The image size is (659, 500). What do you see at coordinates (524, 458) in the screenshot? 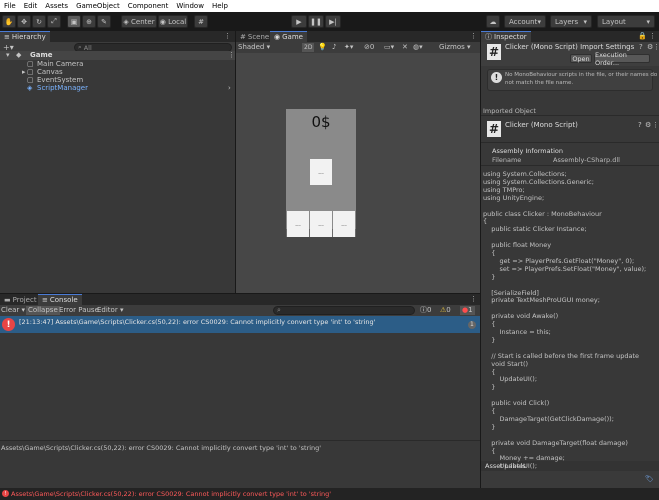
I see `code-line: Money += damage;` at bounding box center [524, 458].